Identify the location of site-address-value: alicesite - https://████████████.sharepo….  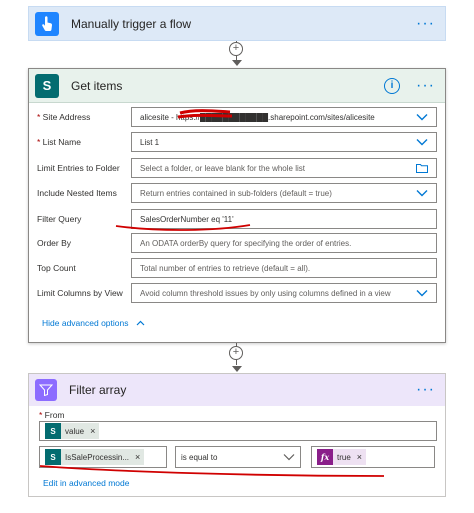
(257, 117).